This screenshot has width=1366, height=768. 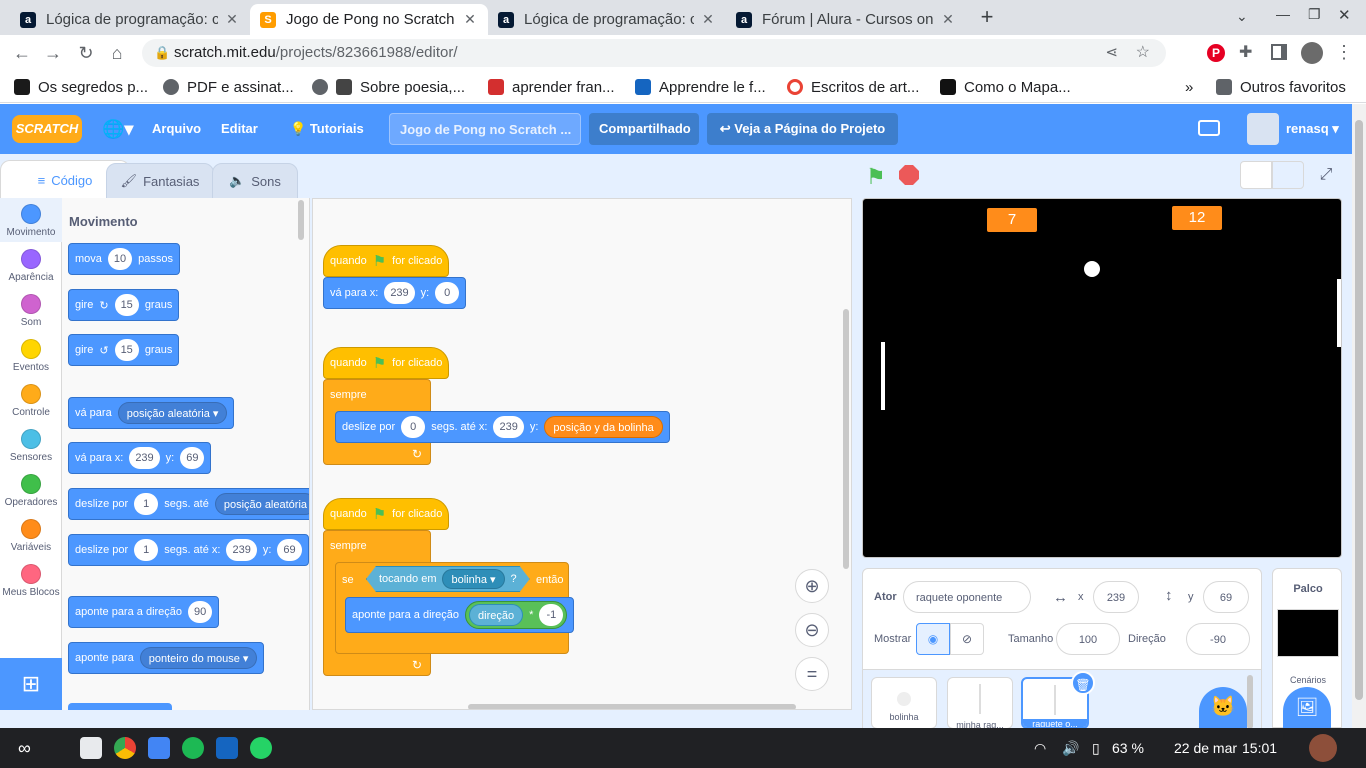 I want to click on category-som: Som, so click(x=31, y=311).